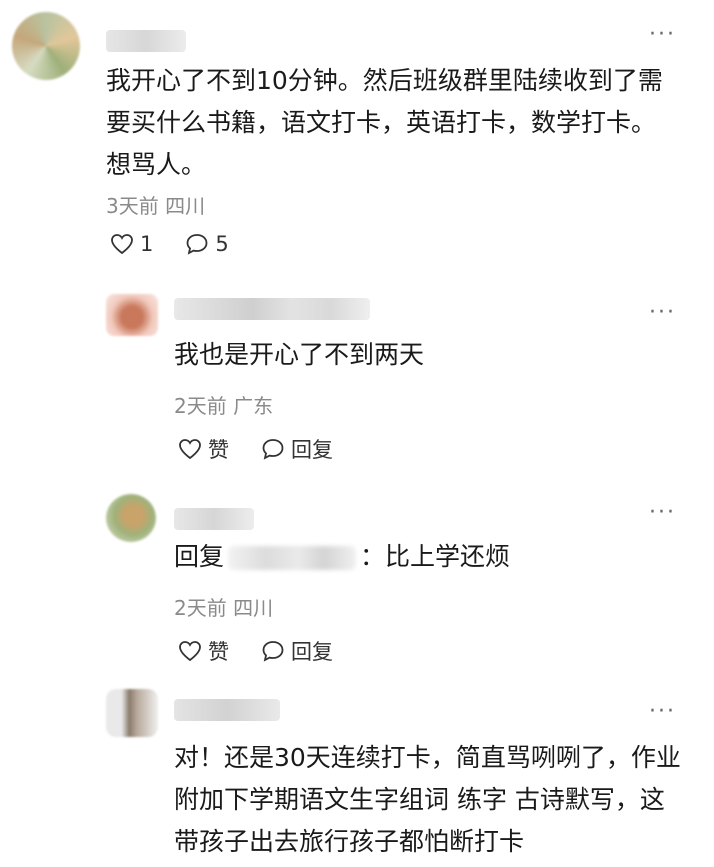 The height and width of the screenshot is (867, 714). What do you see at coordinates (156, 206) in the screenshot?
I see `comment-meta: 3天前 四川` at bounding box center [156, 206].